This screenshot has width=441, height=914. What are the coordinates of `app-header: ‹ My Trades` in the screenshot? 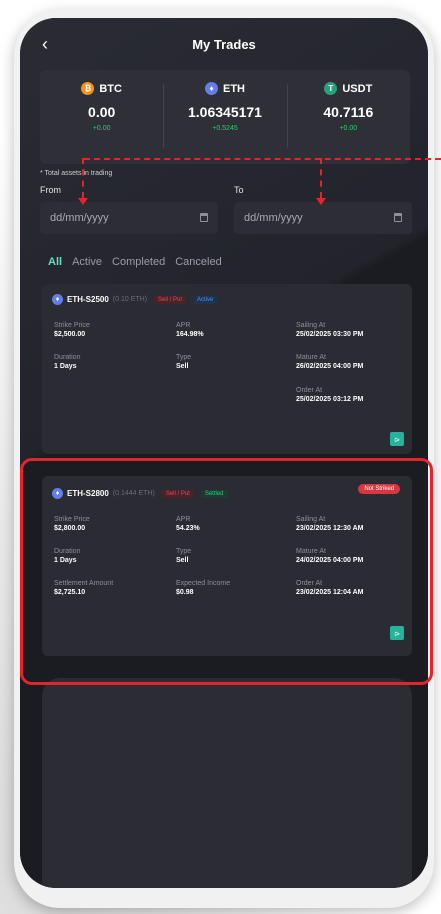 It's located at (224, 46).